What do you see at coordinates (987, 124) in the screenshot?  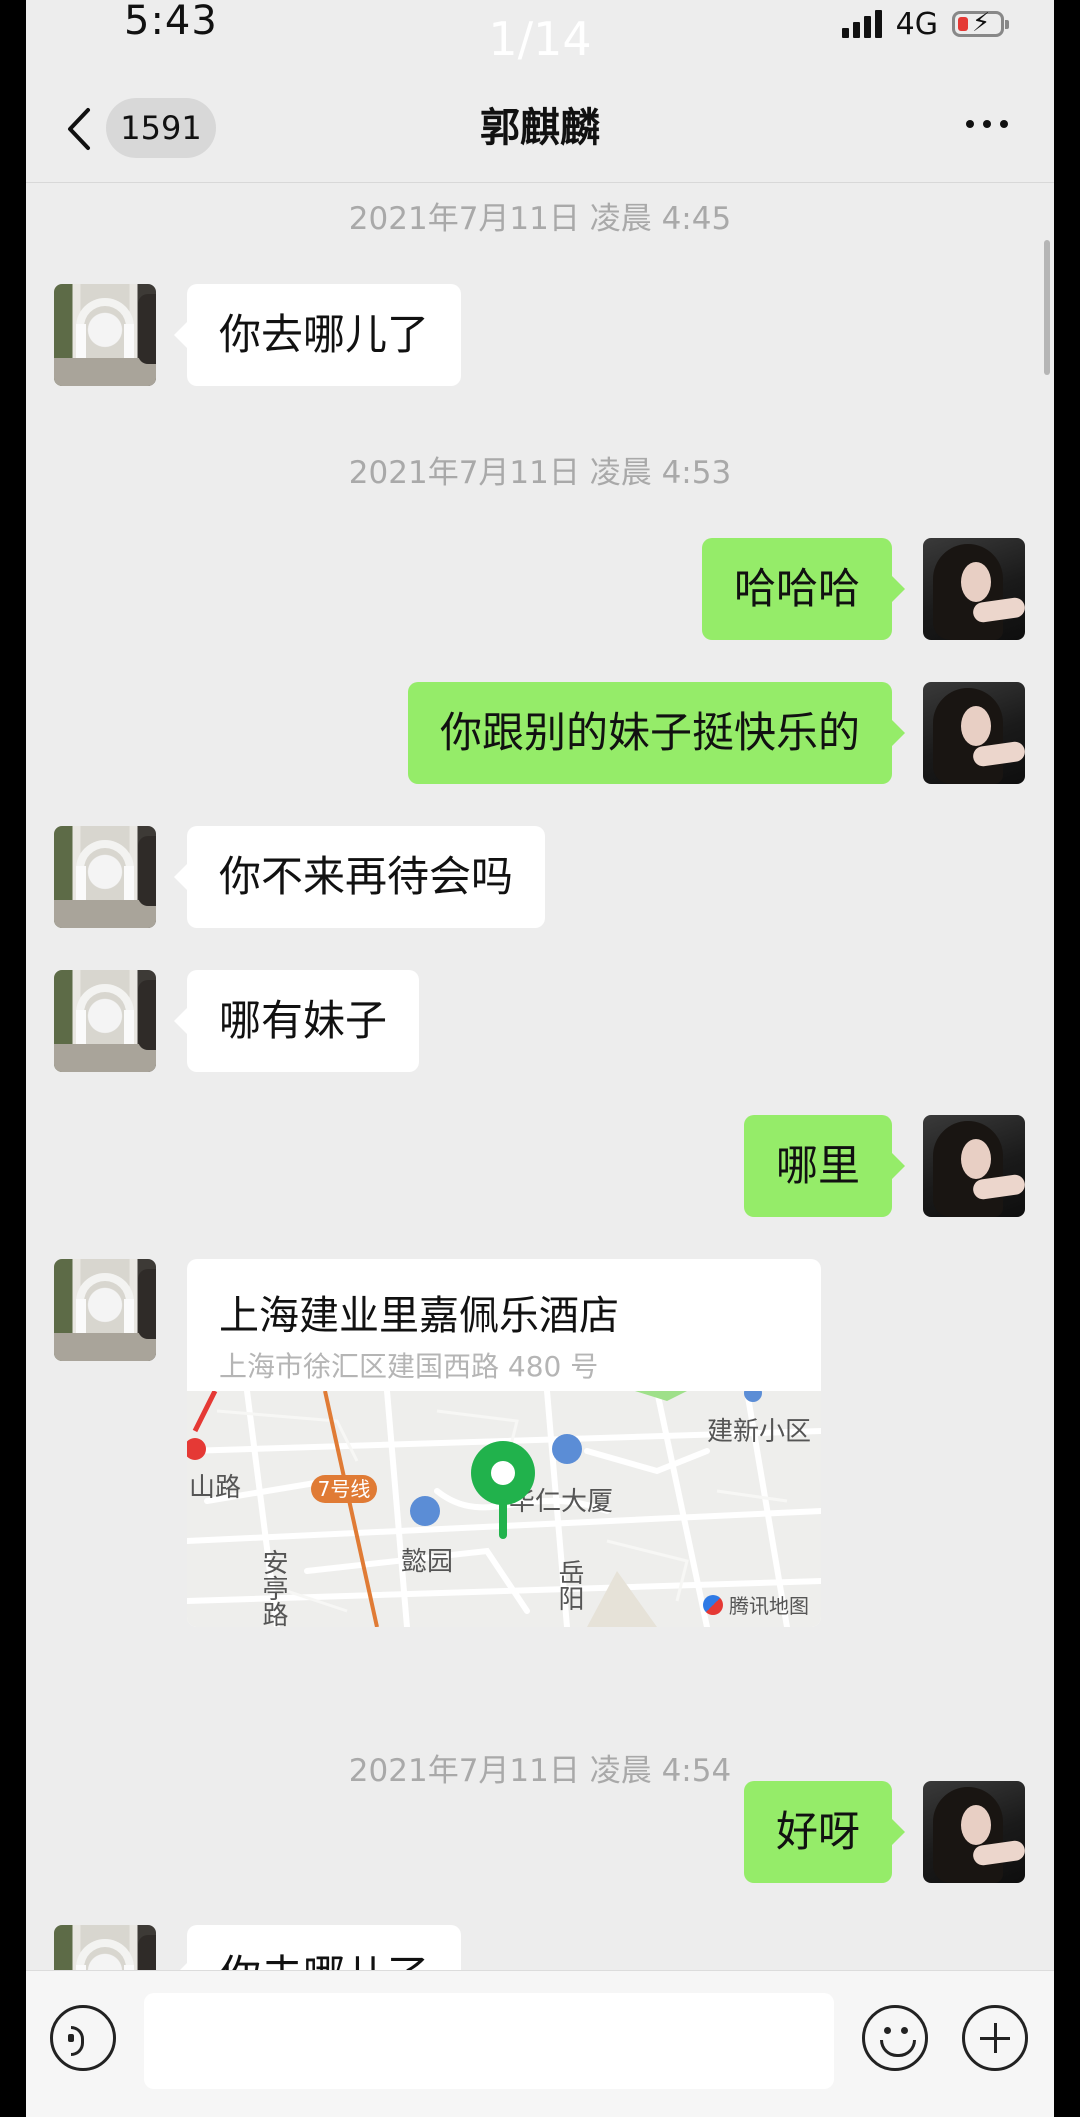 I see `more-icon` at bounding box center [987, 124].